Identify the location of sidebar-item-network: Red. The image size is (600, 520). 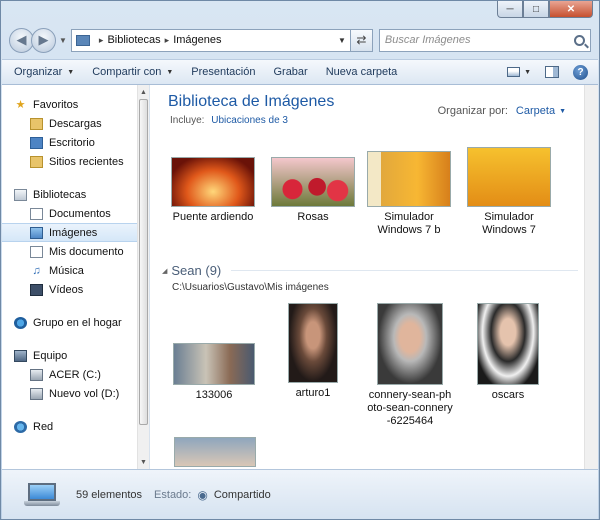
(75, 426).